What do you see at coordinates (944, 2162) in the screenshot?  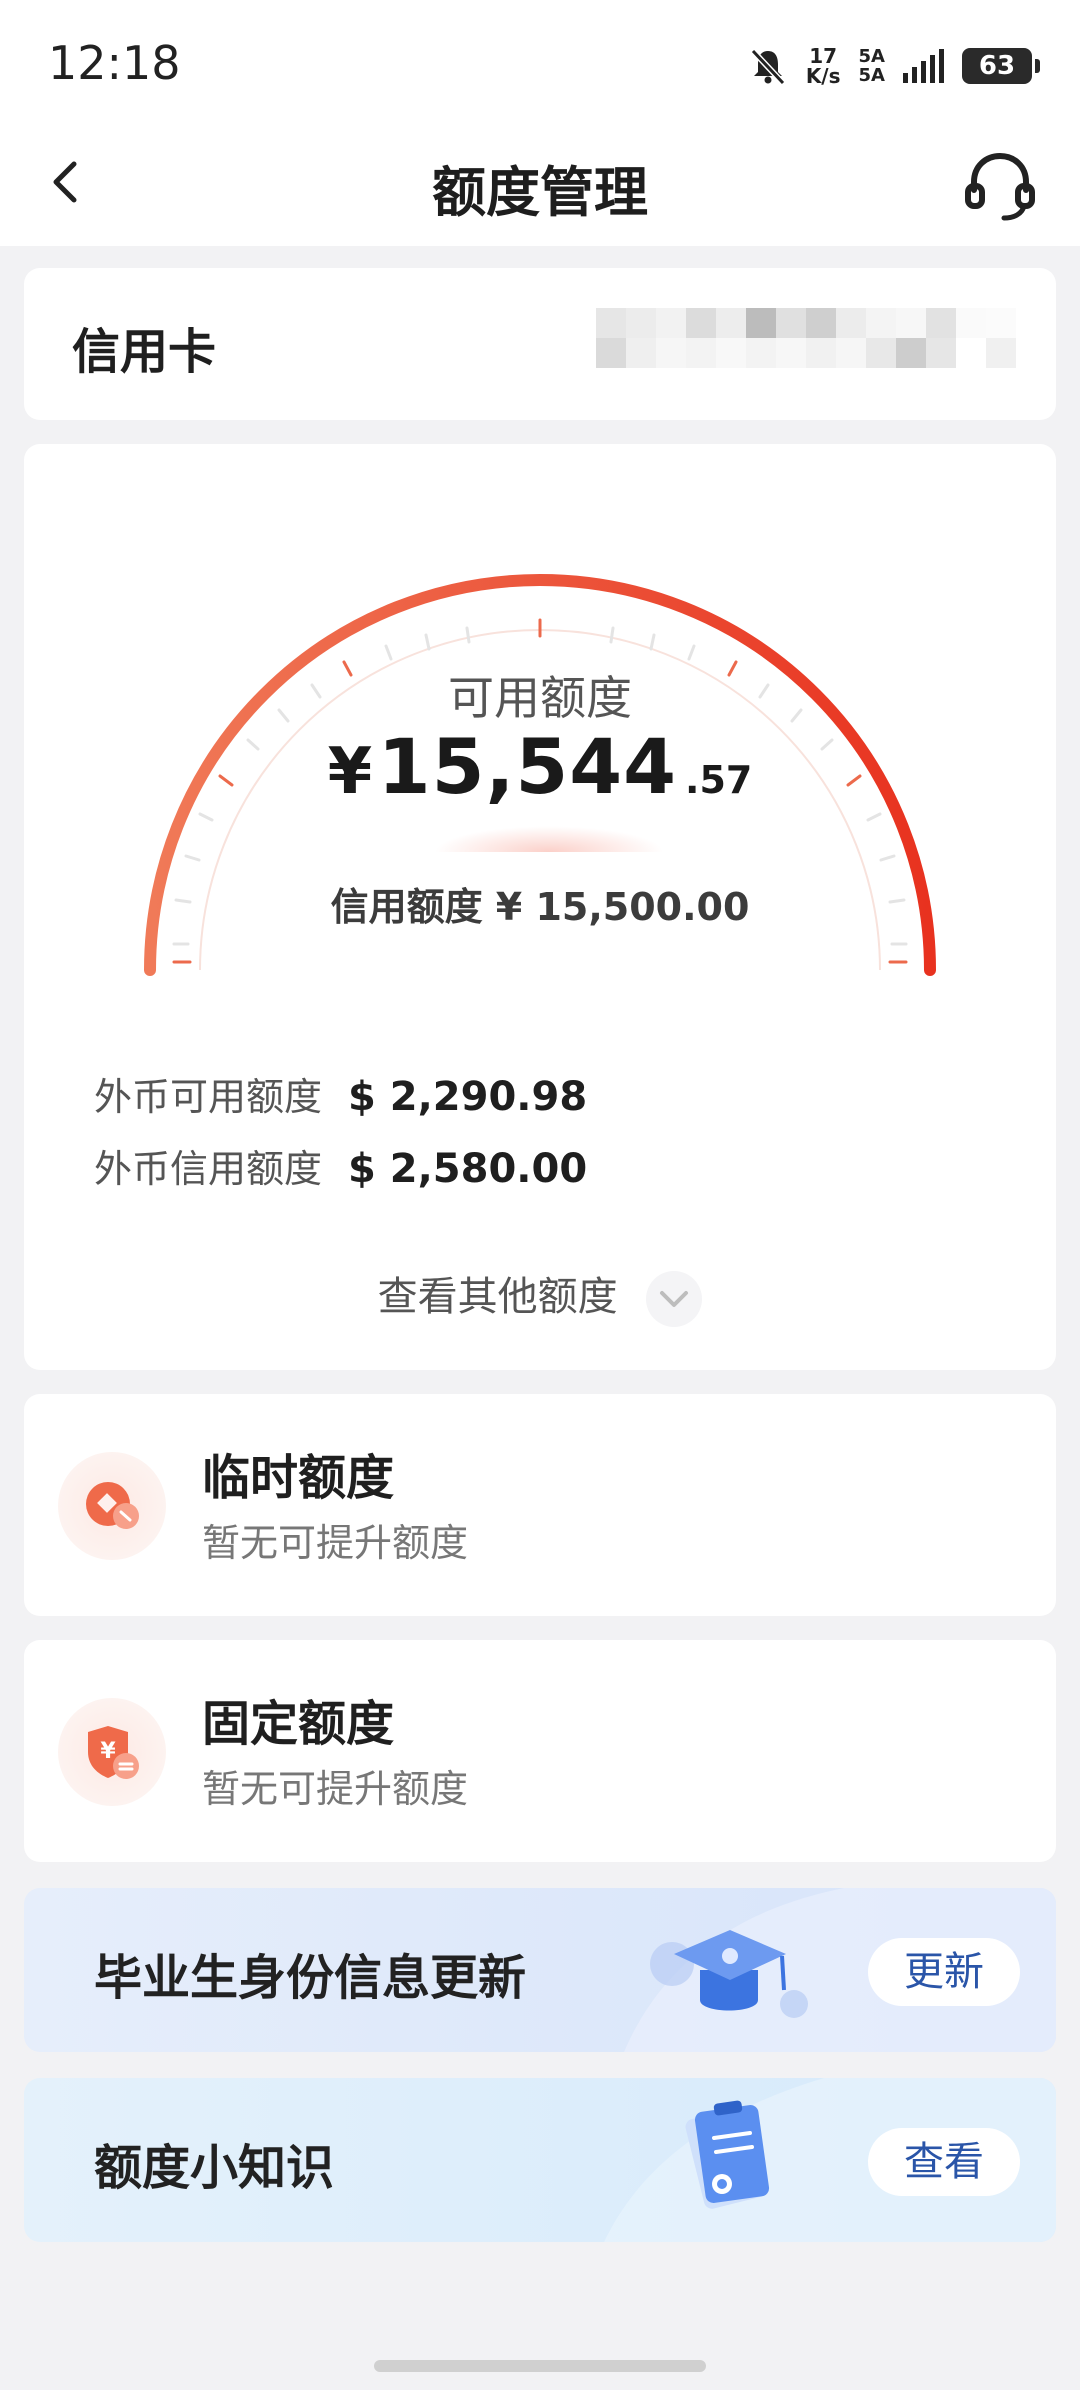 I see `view-button: 查看` at bounding box center [944, 2162].